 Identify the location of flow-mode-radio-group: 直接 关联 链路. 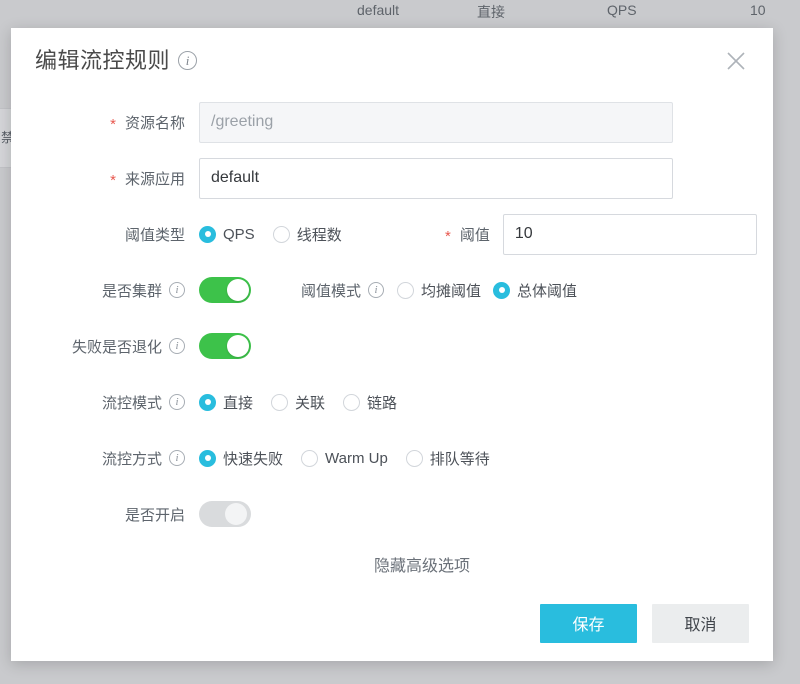
(298, 402).